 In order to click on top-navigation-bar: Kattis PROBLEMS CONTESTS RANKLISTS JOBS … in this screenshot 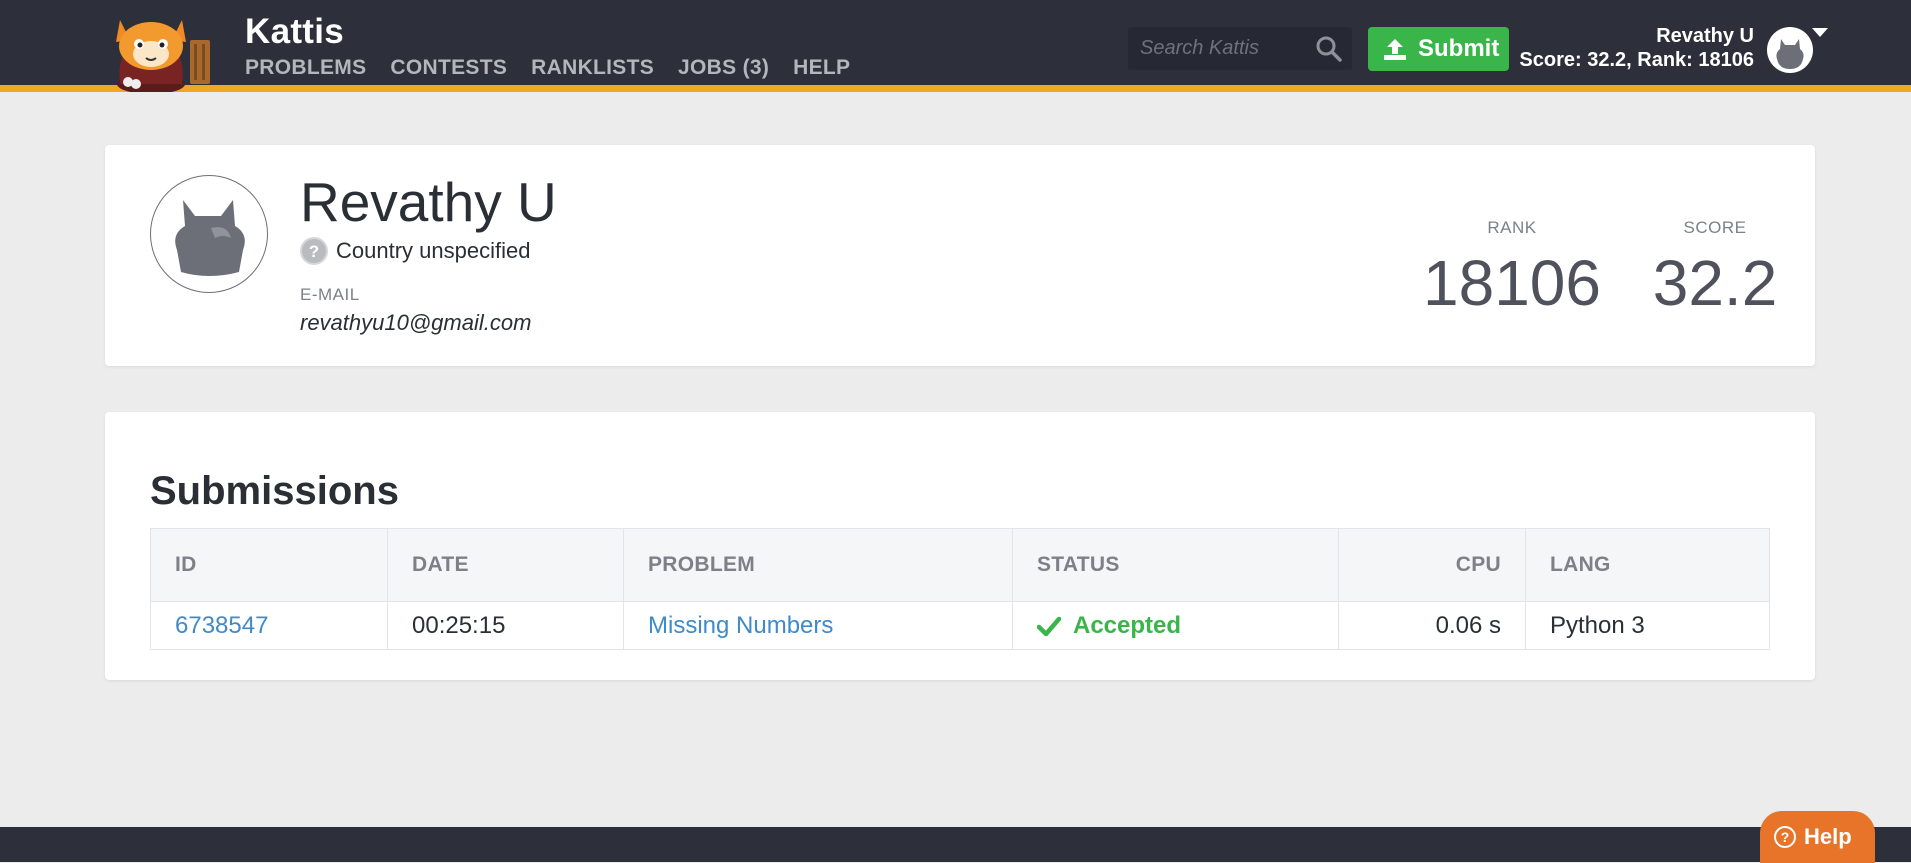, I will do `click(955, 46)`.